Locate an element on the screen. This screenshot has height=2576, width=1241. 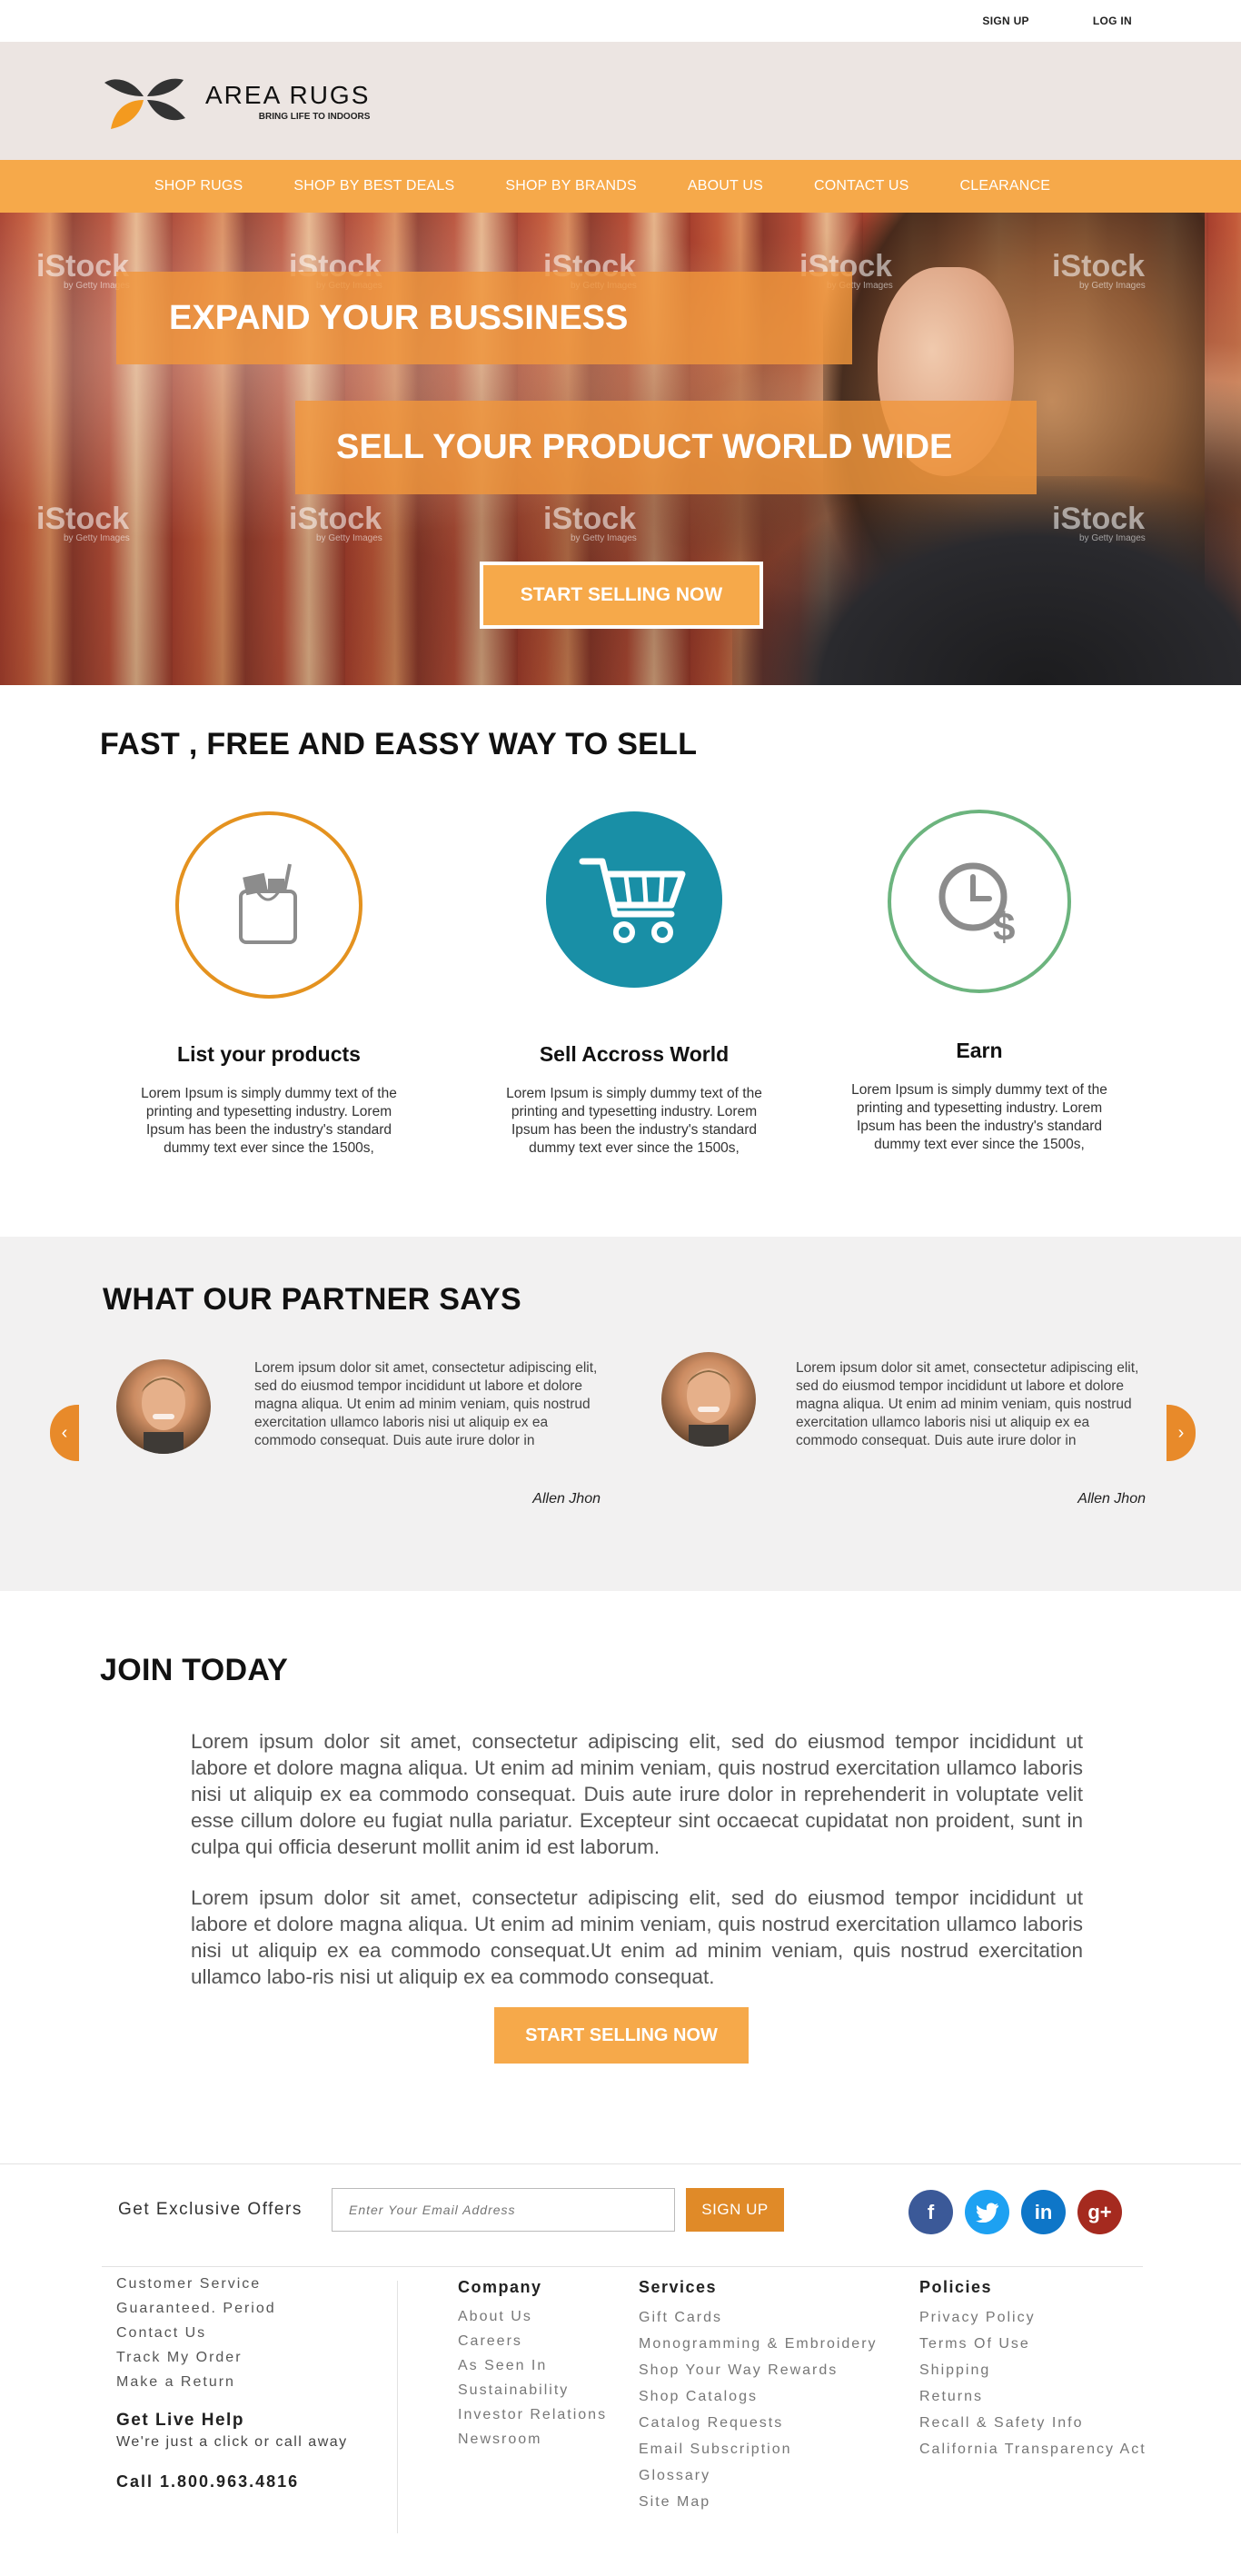
footer-link: Email Subscription is located at coordinates (758, 2449).